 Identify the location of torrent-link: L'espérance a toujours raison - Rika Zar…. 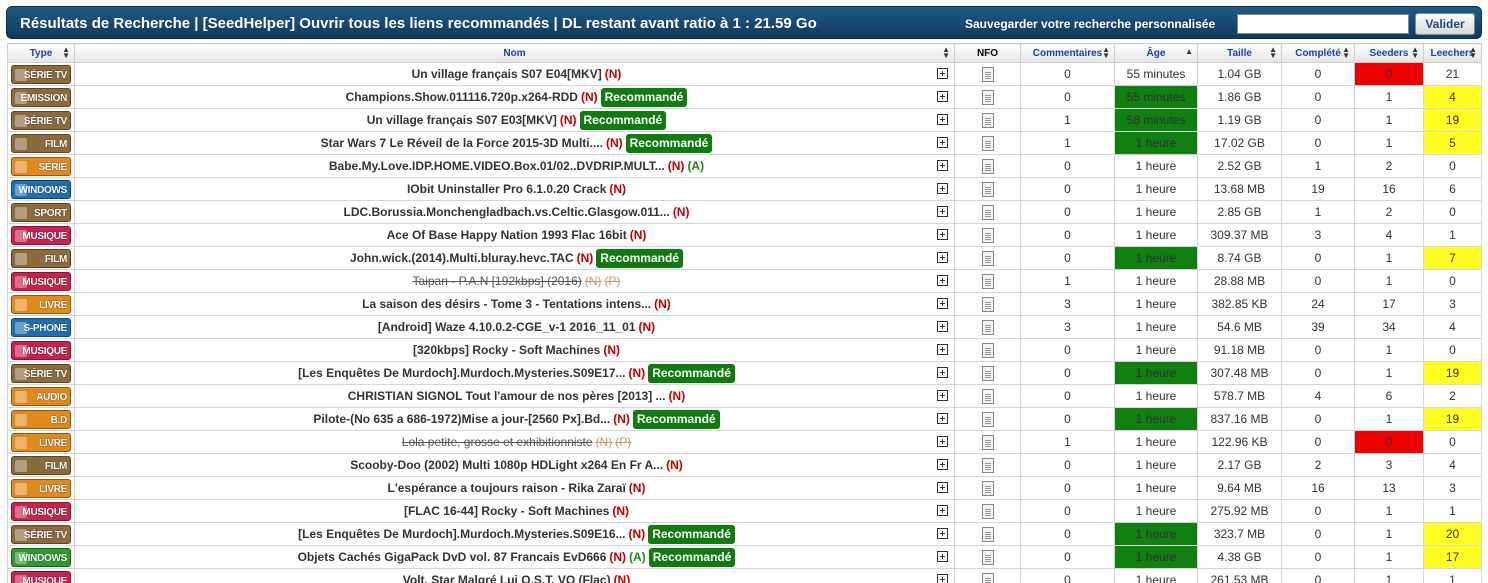
(507, 488).